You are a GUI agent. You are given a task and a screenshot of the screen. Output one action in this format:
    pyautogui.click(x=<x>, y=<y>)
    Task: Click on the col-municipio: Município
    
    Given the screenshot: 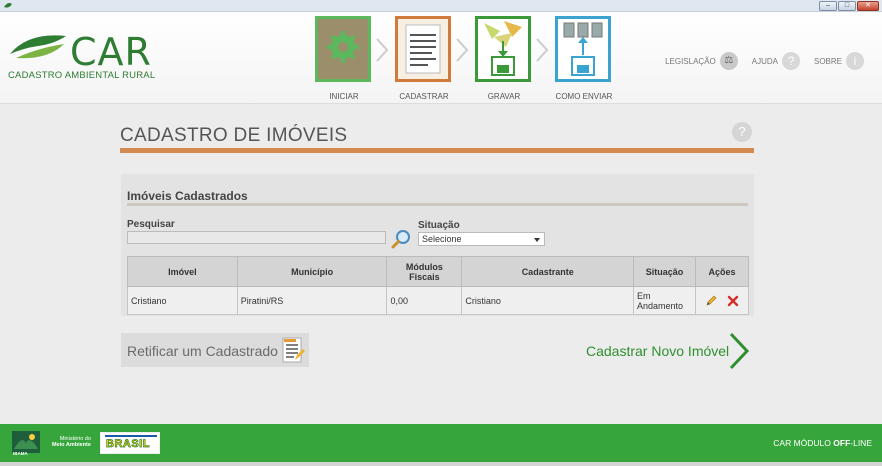 What is the action you would take?
    pyautogui.click(x=312, y=271)
    